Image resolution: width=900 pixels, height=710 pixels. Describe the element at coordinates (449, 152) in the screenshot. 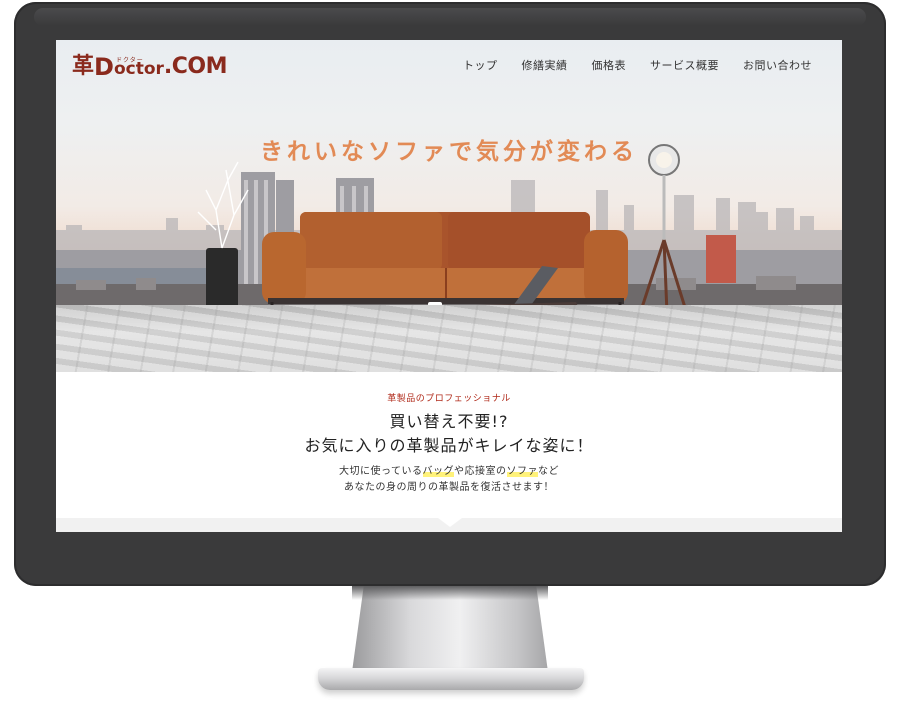

I see `hero-title: きれいなソファで気分が変わる` at that location.